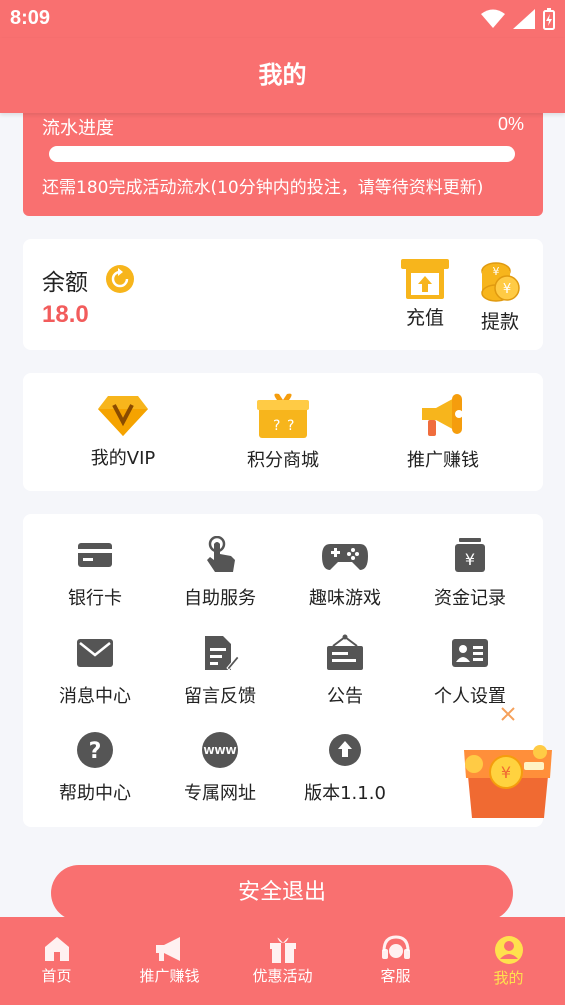 This screenshot has height=1005, width=565. Describe the element at coordinates (499, 322) in the screenshot. I see `withdraw-label: 提款` at that location.